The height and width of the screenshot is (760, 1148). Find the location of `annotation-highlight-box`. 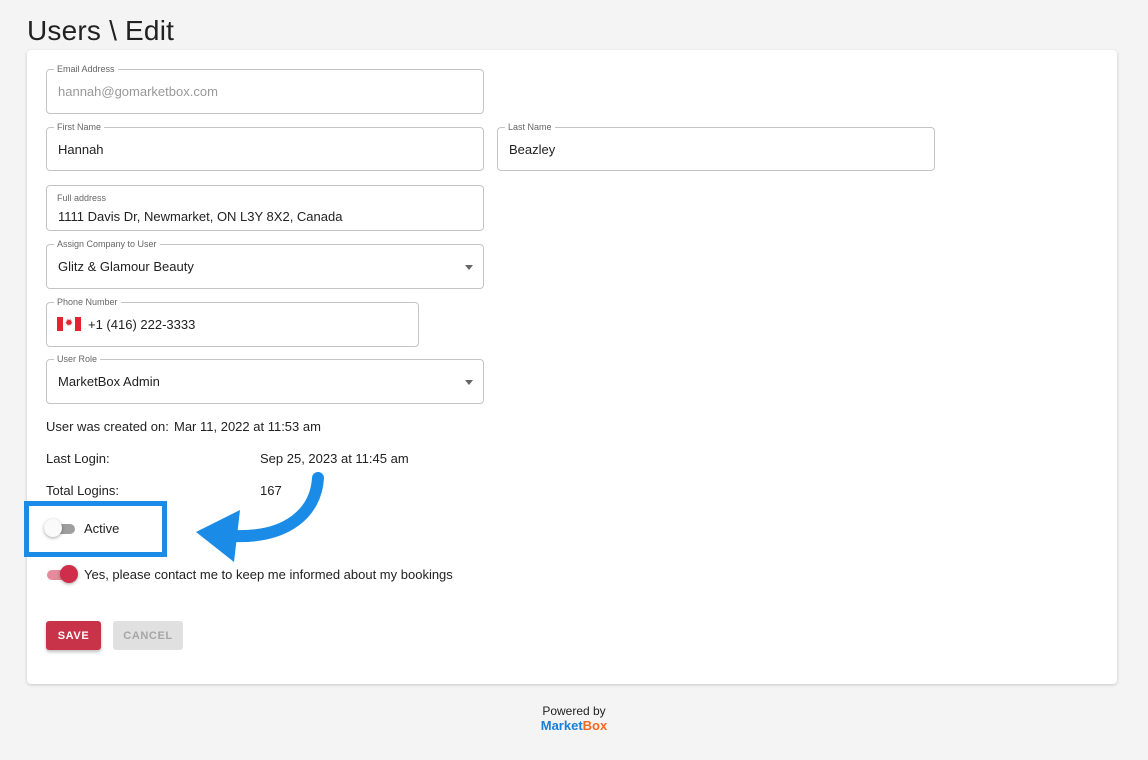

annotation-highlight-box is located at coordinates (95, 529).